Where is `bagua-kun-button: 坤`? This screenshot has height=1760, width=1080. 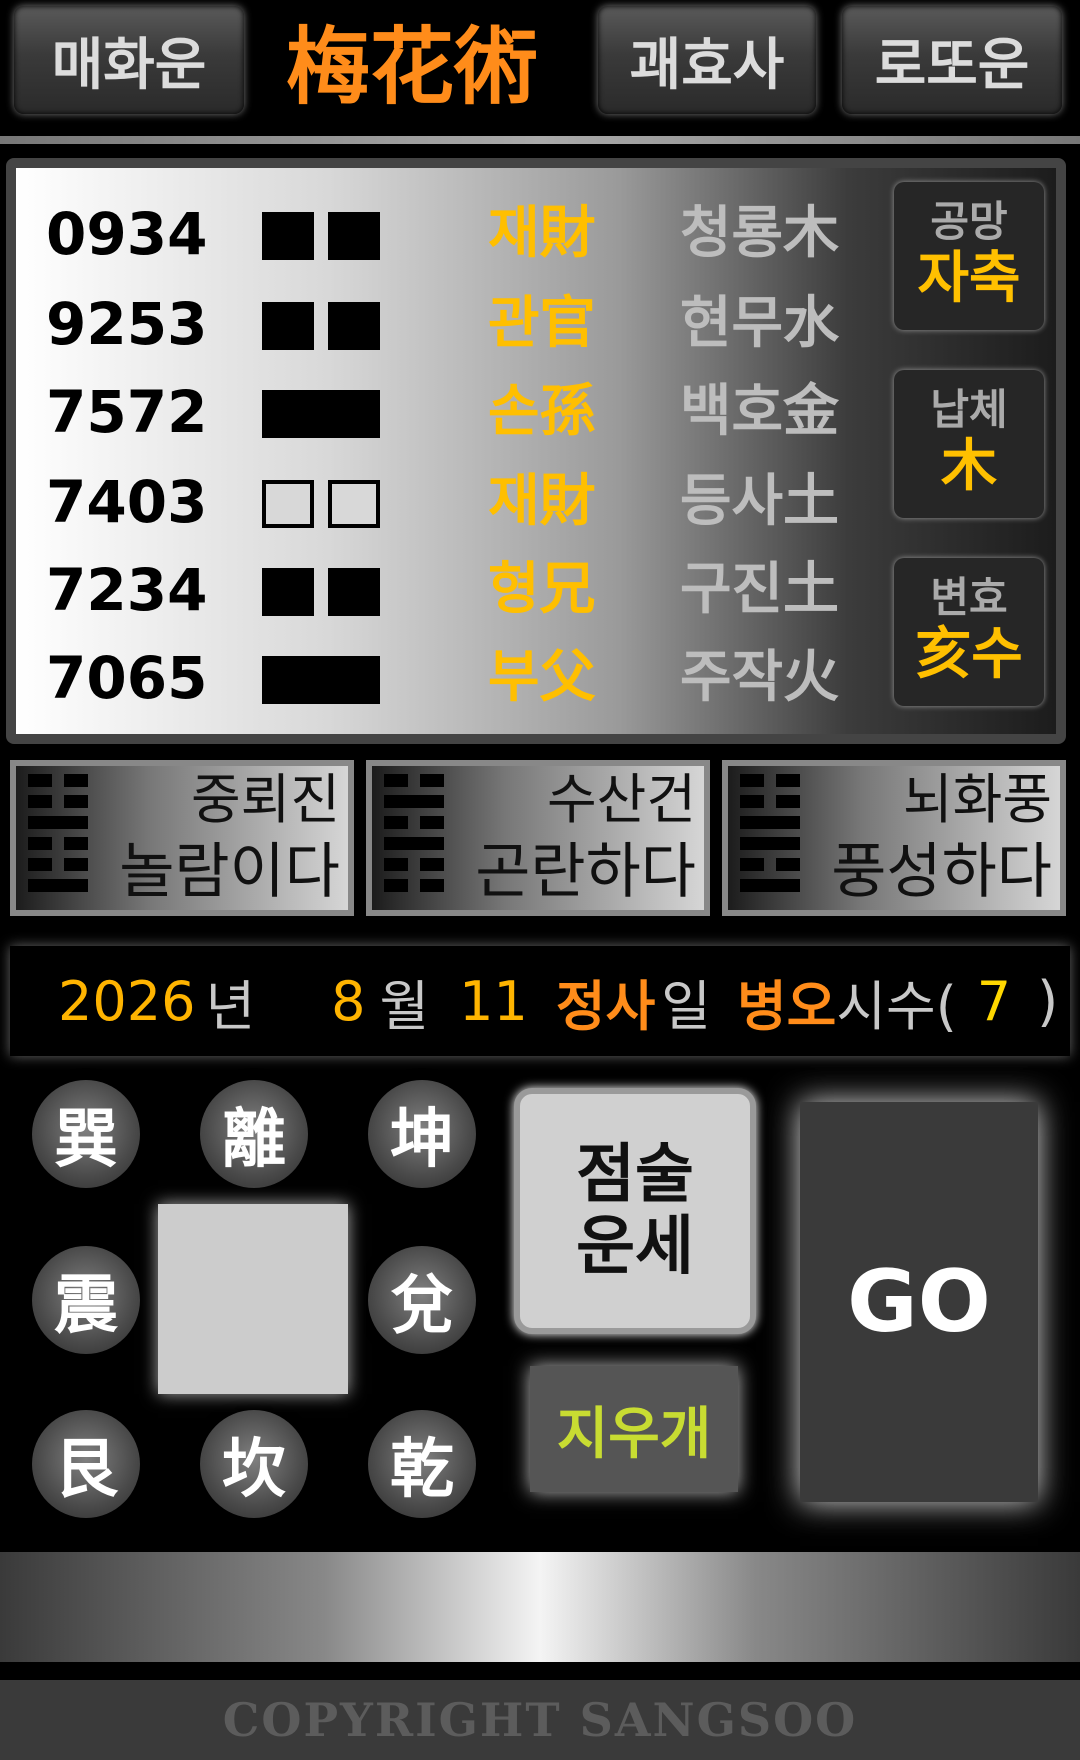 bagua-kun-button: 坤 is located at coordinates (422, 1134).